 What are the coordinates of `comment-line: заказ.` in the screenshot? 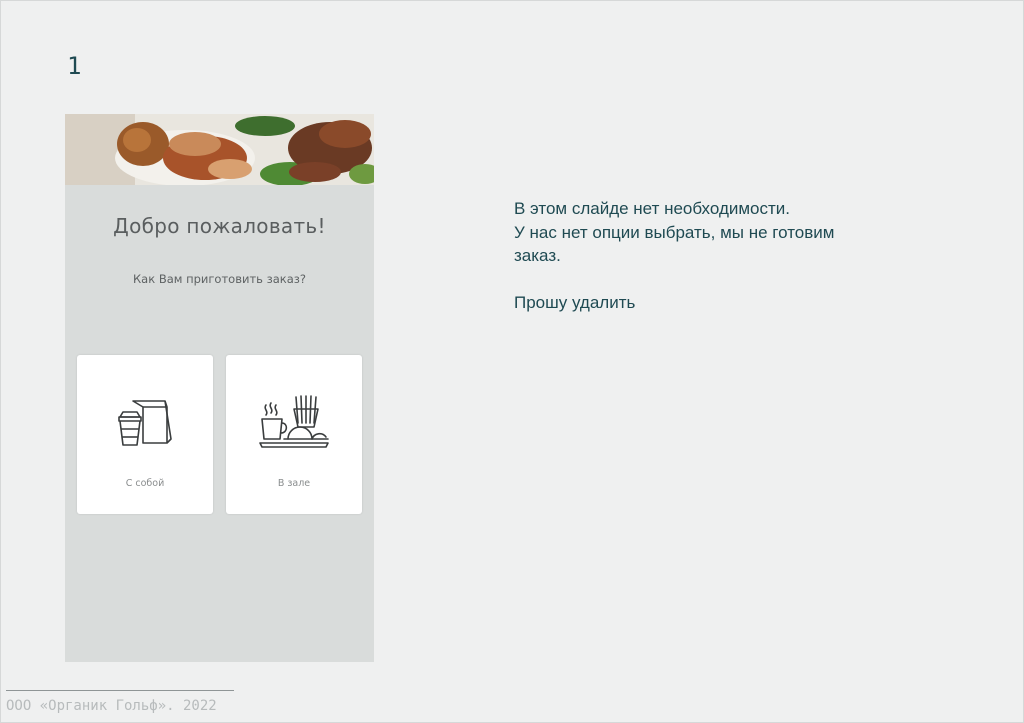 It's located at (537, 255).